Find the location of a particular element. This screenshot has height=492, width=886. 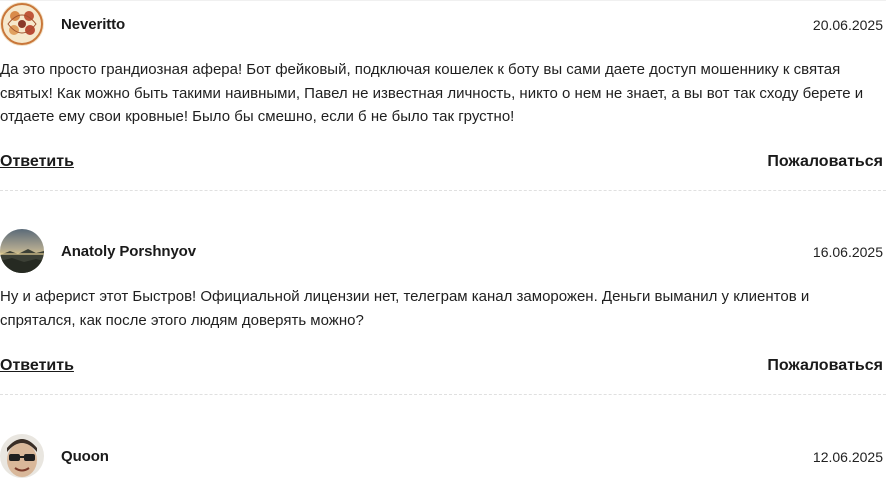

comment-author: Anatoly Porshnyov is located at coordinates (128, 251).